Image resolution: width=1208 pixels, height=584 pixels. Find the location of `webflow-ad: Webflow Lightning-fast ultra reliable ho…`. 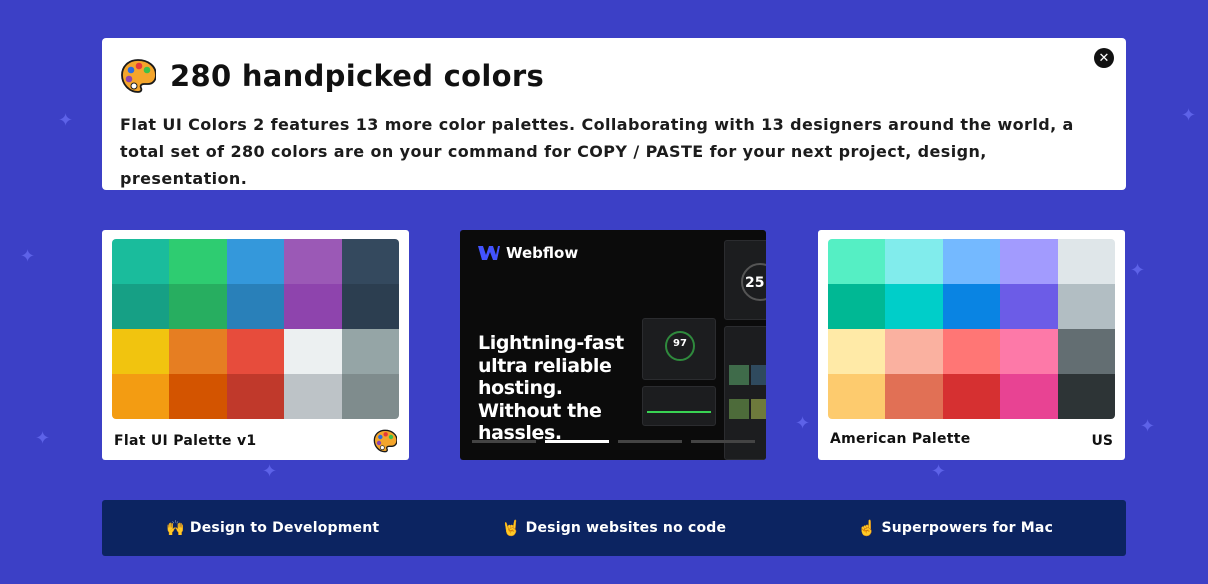

webflow-ad: Webflow Lightning-fast ultra reliable ho… is located at coordinates (613, 345).